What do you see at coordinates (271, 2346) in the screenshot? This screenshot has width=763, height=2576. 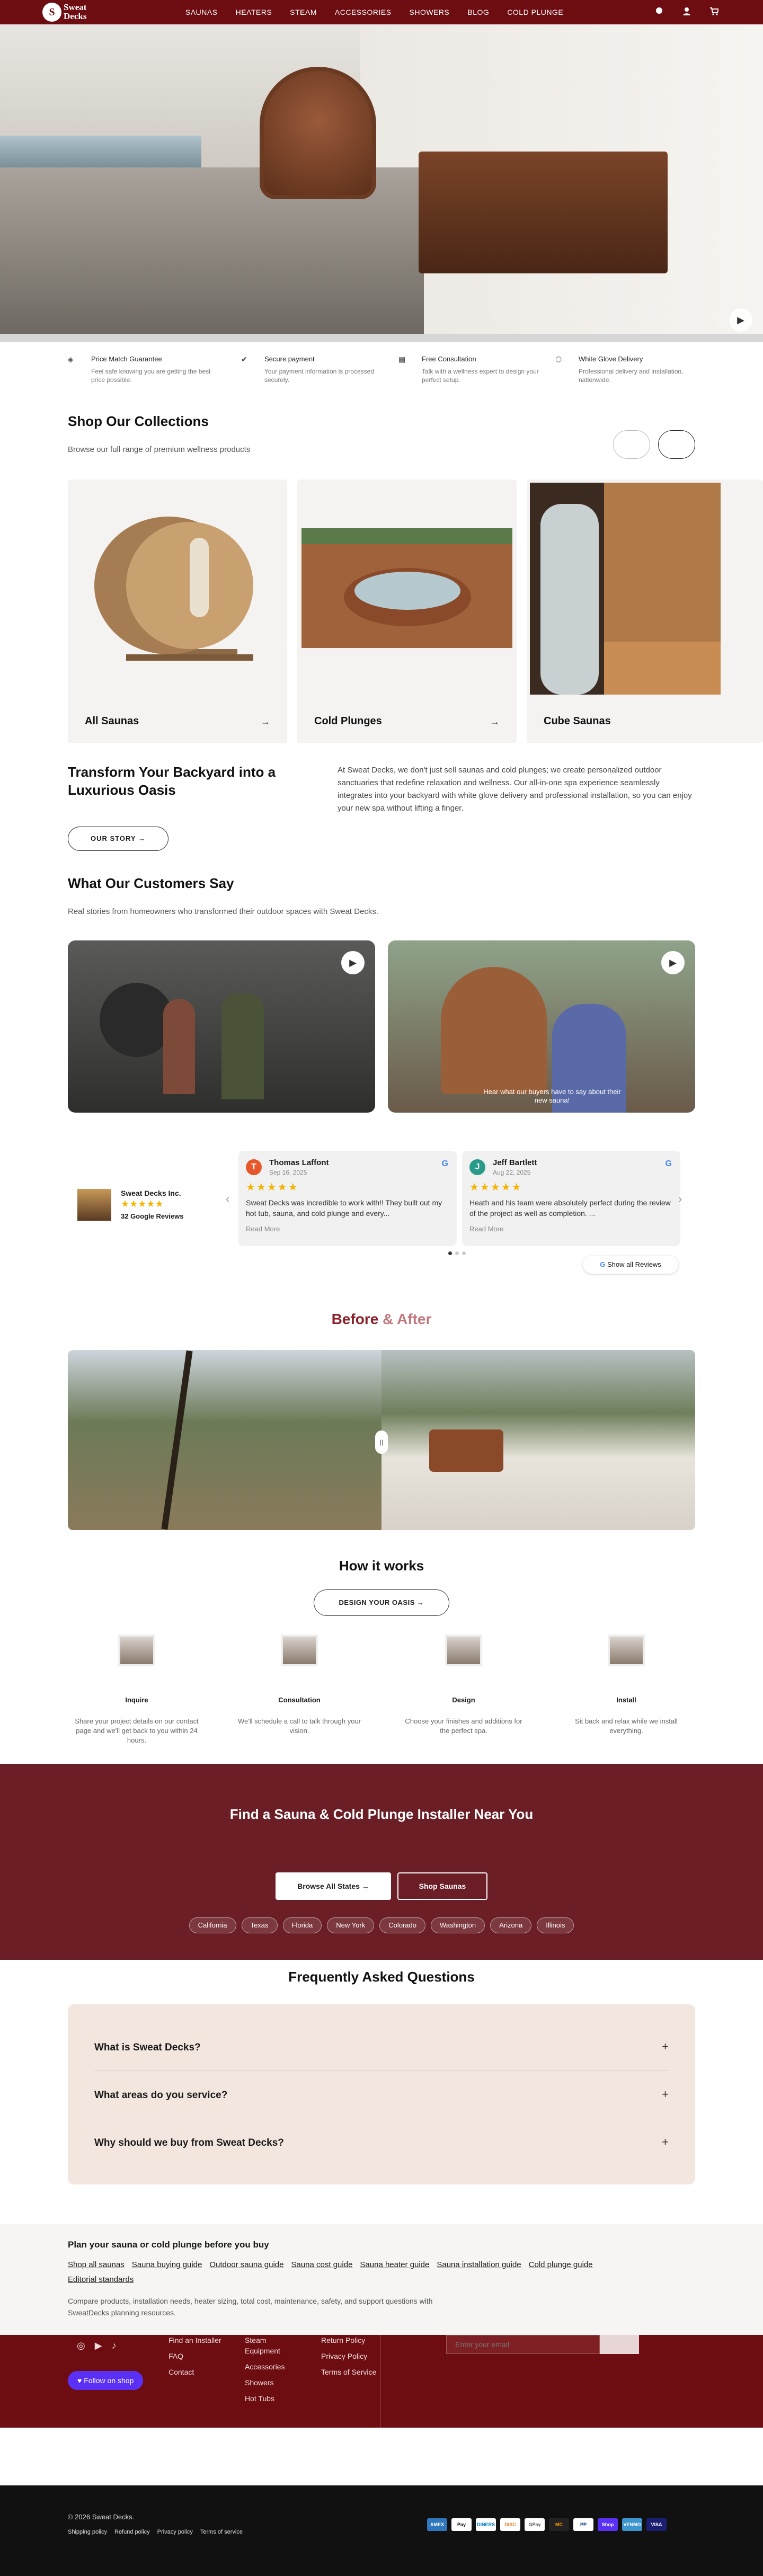 I see `footer-link: Steam Equipment` at bounding box center [271, 2346].